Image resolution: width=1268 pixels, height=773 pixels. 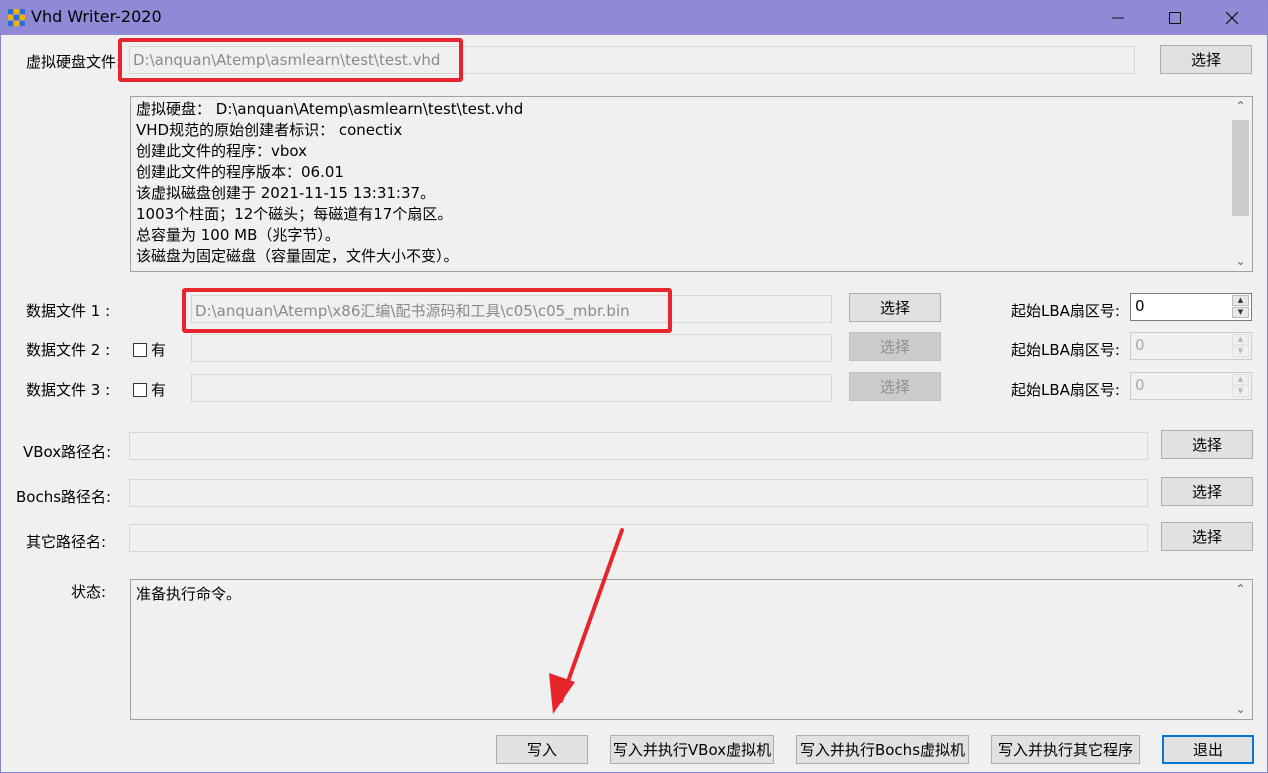 What do you see at coordinates (67, 452) in the screenshot?
I see `vbox-path-label: VBox路径名:` at bounding box center [67, 452].